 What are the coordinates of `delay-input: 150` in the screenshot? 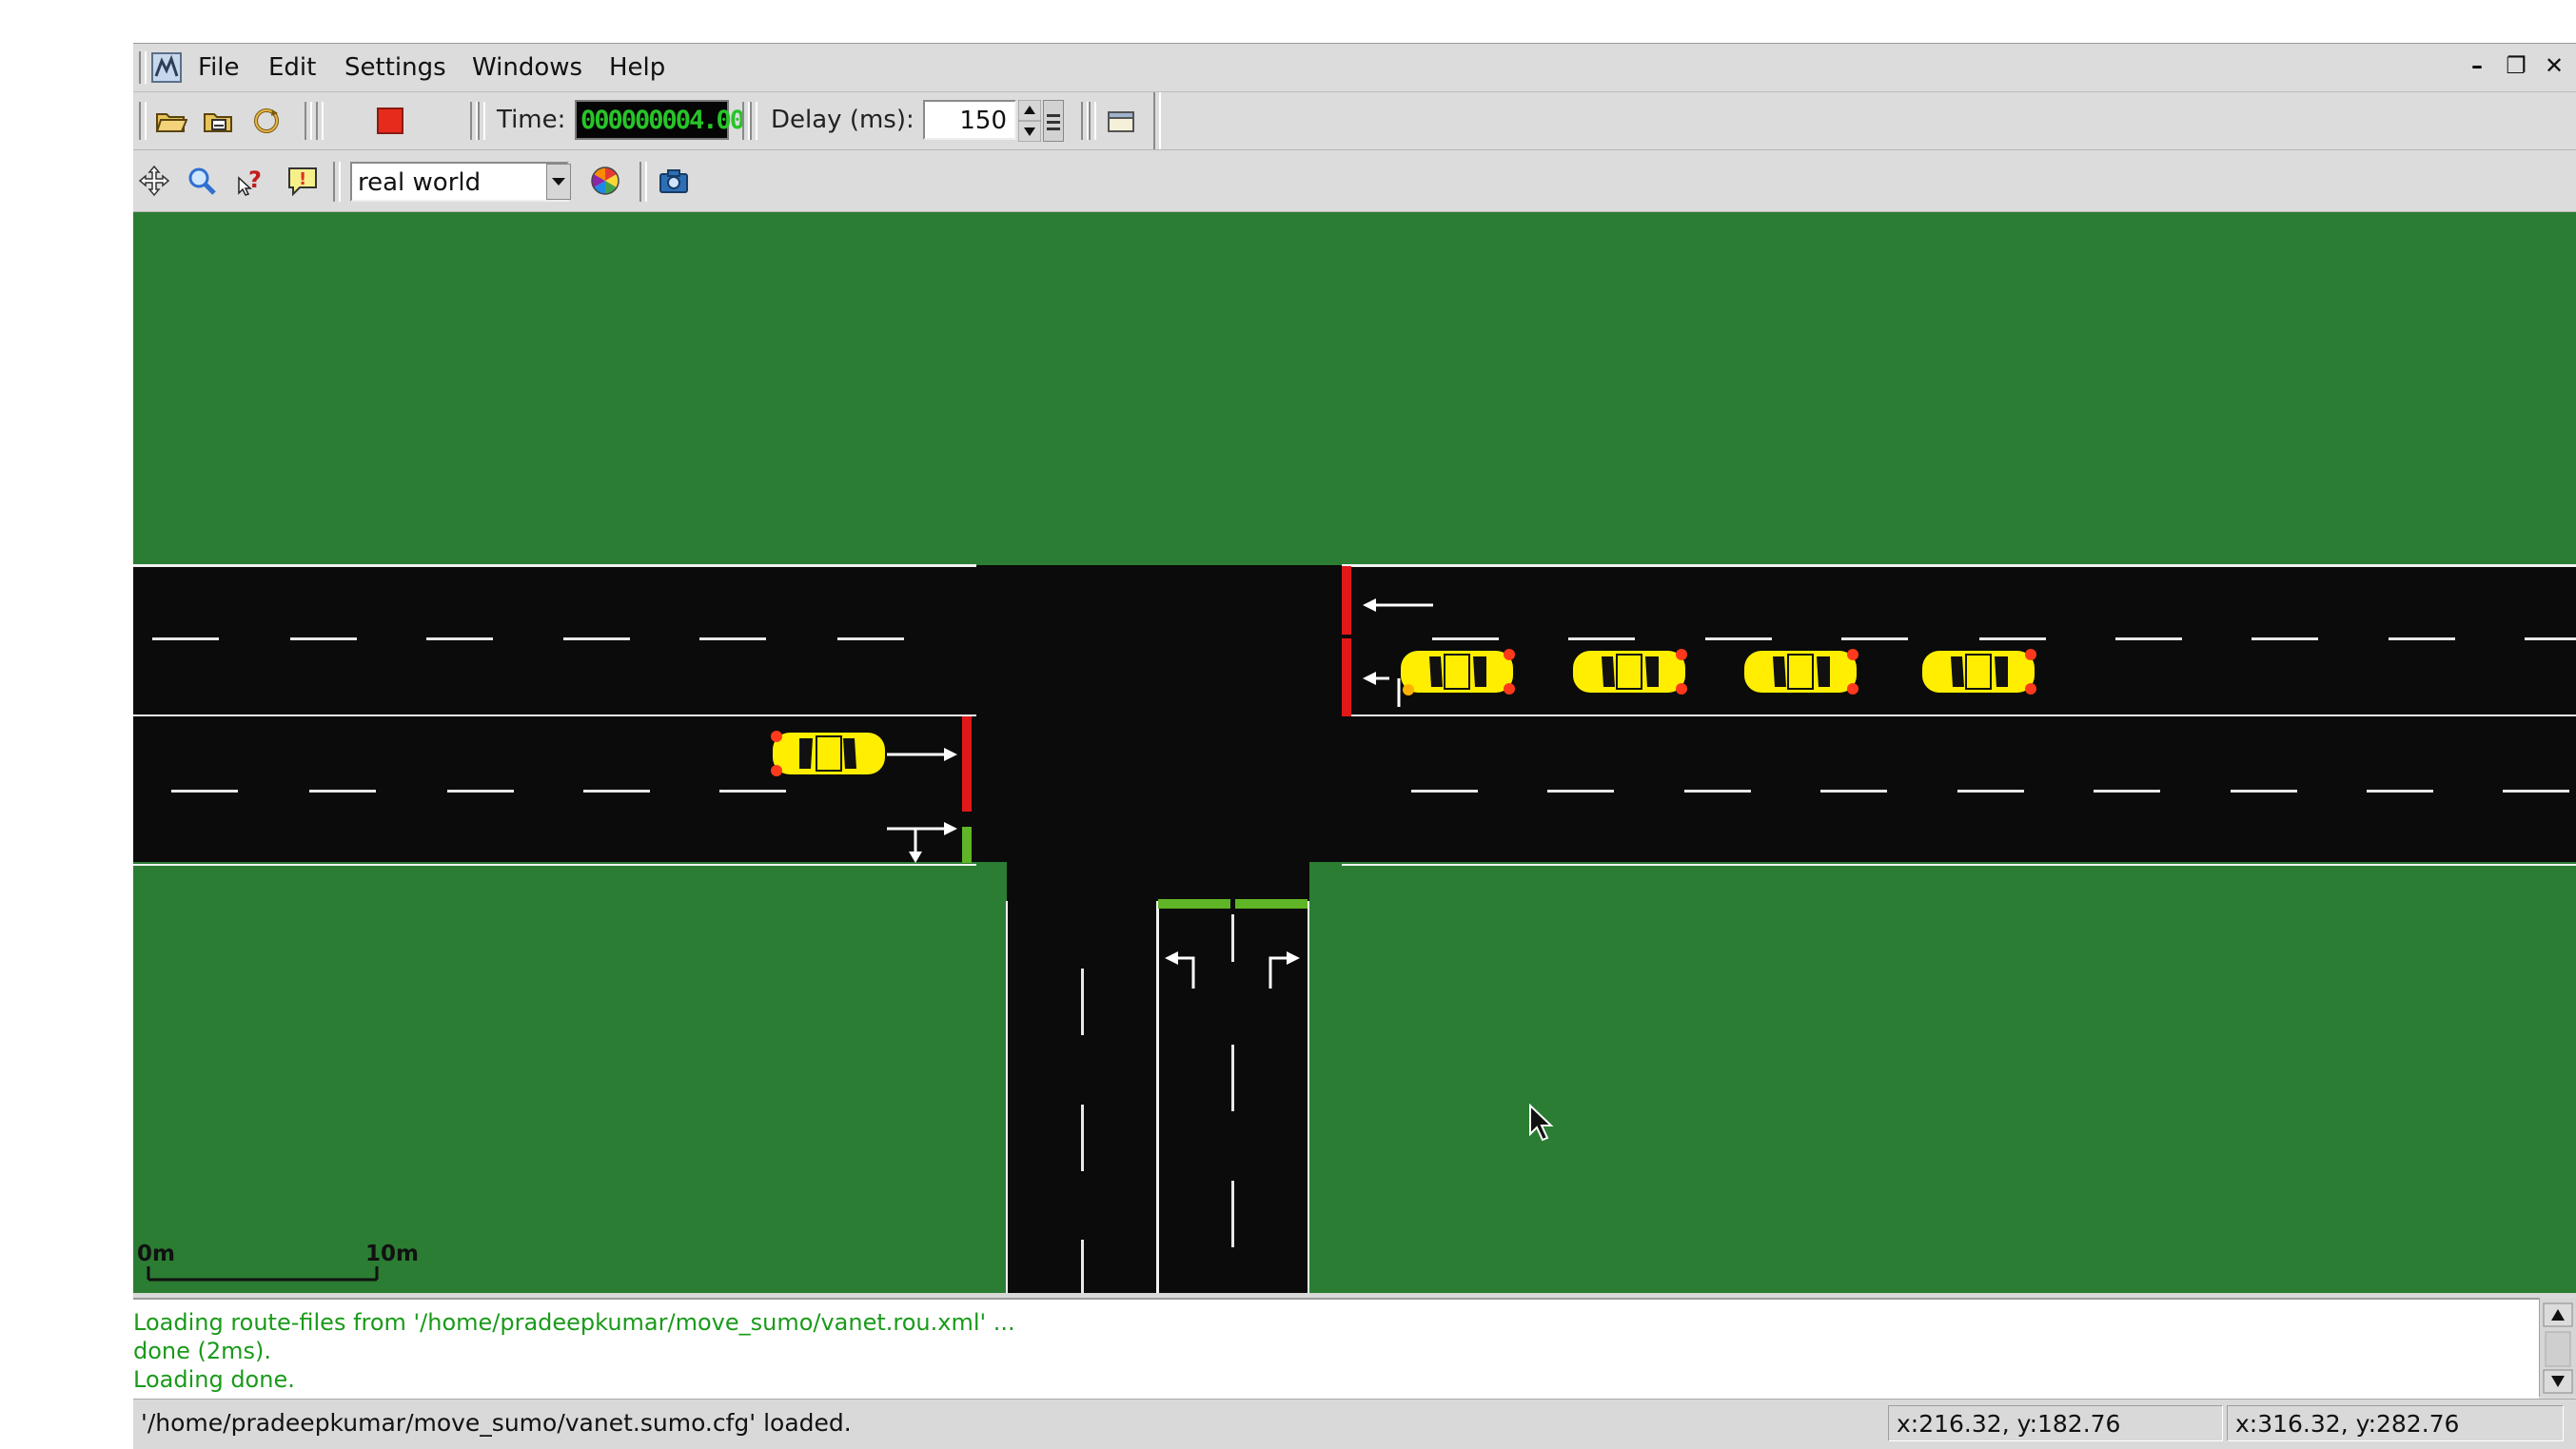 It's located at (969, 120).